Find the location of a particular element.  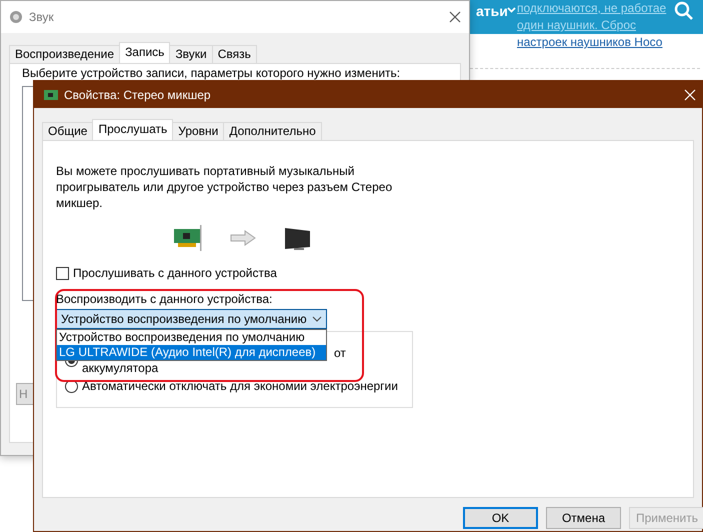

description-text: Вы можете прослушивать портативный музыкальный проигрыватель или другое устройство через разъем Стерео микшер. is located at coordinates (225, 187).